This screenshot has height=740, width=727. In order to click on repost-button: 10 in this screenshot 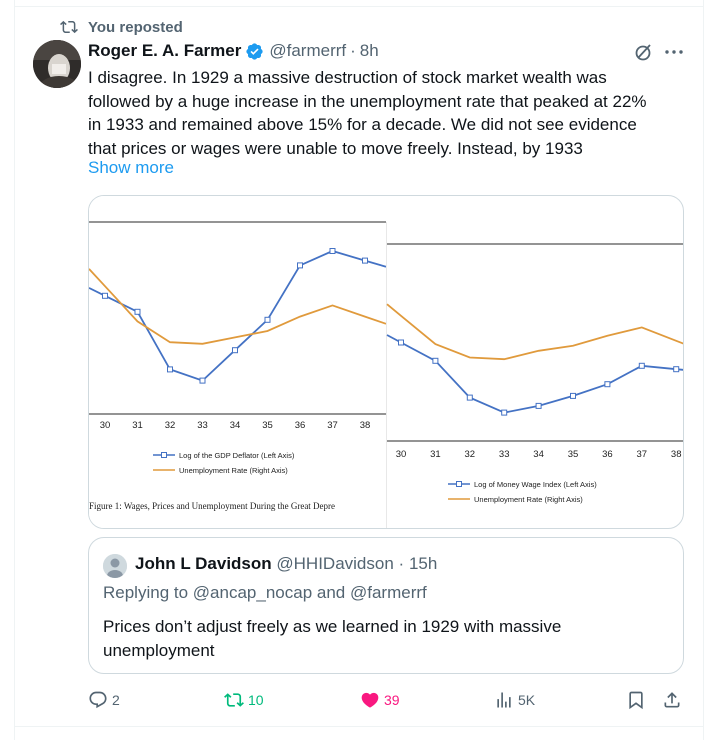, I will do `click(244, 700)`.